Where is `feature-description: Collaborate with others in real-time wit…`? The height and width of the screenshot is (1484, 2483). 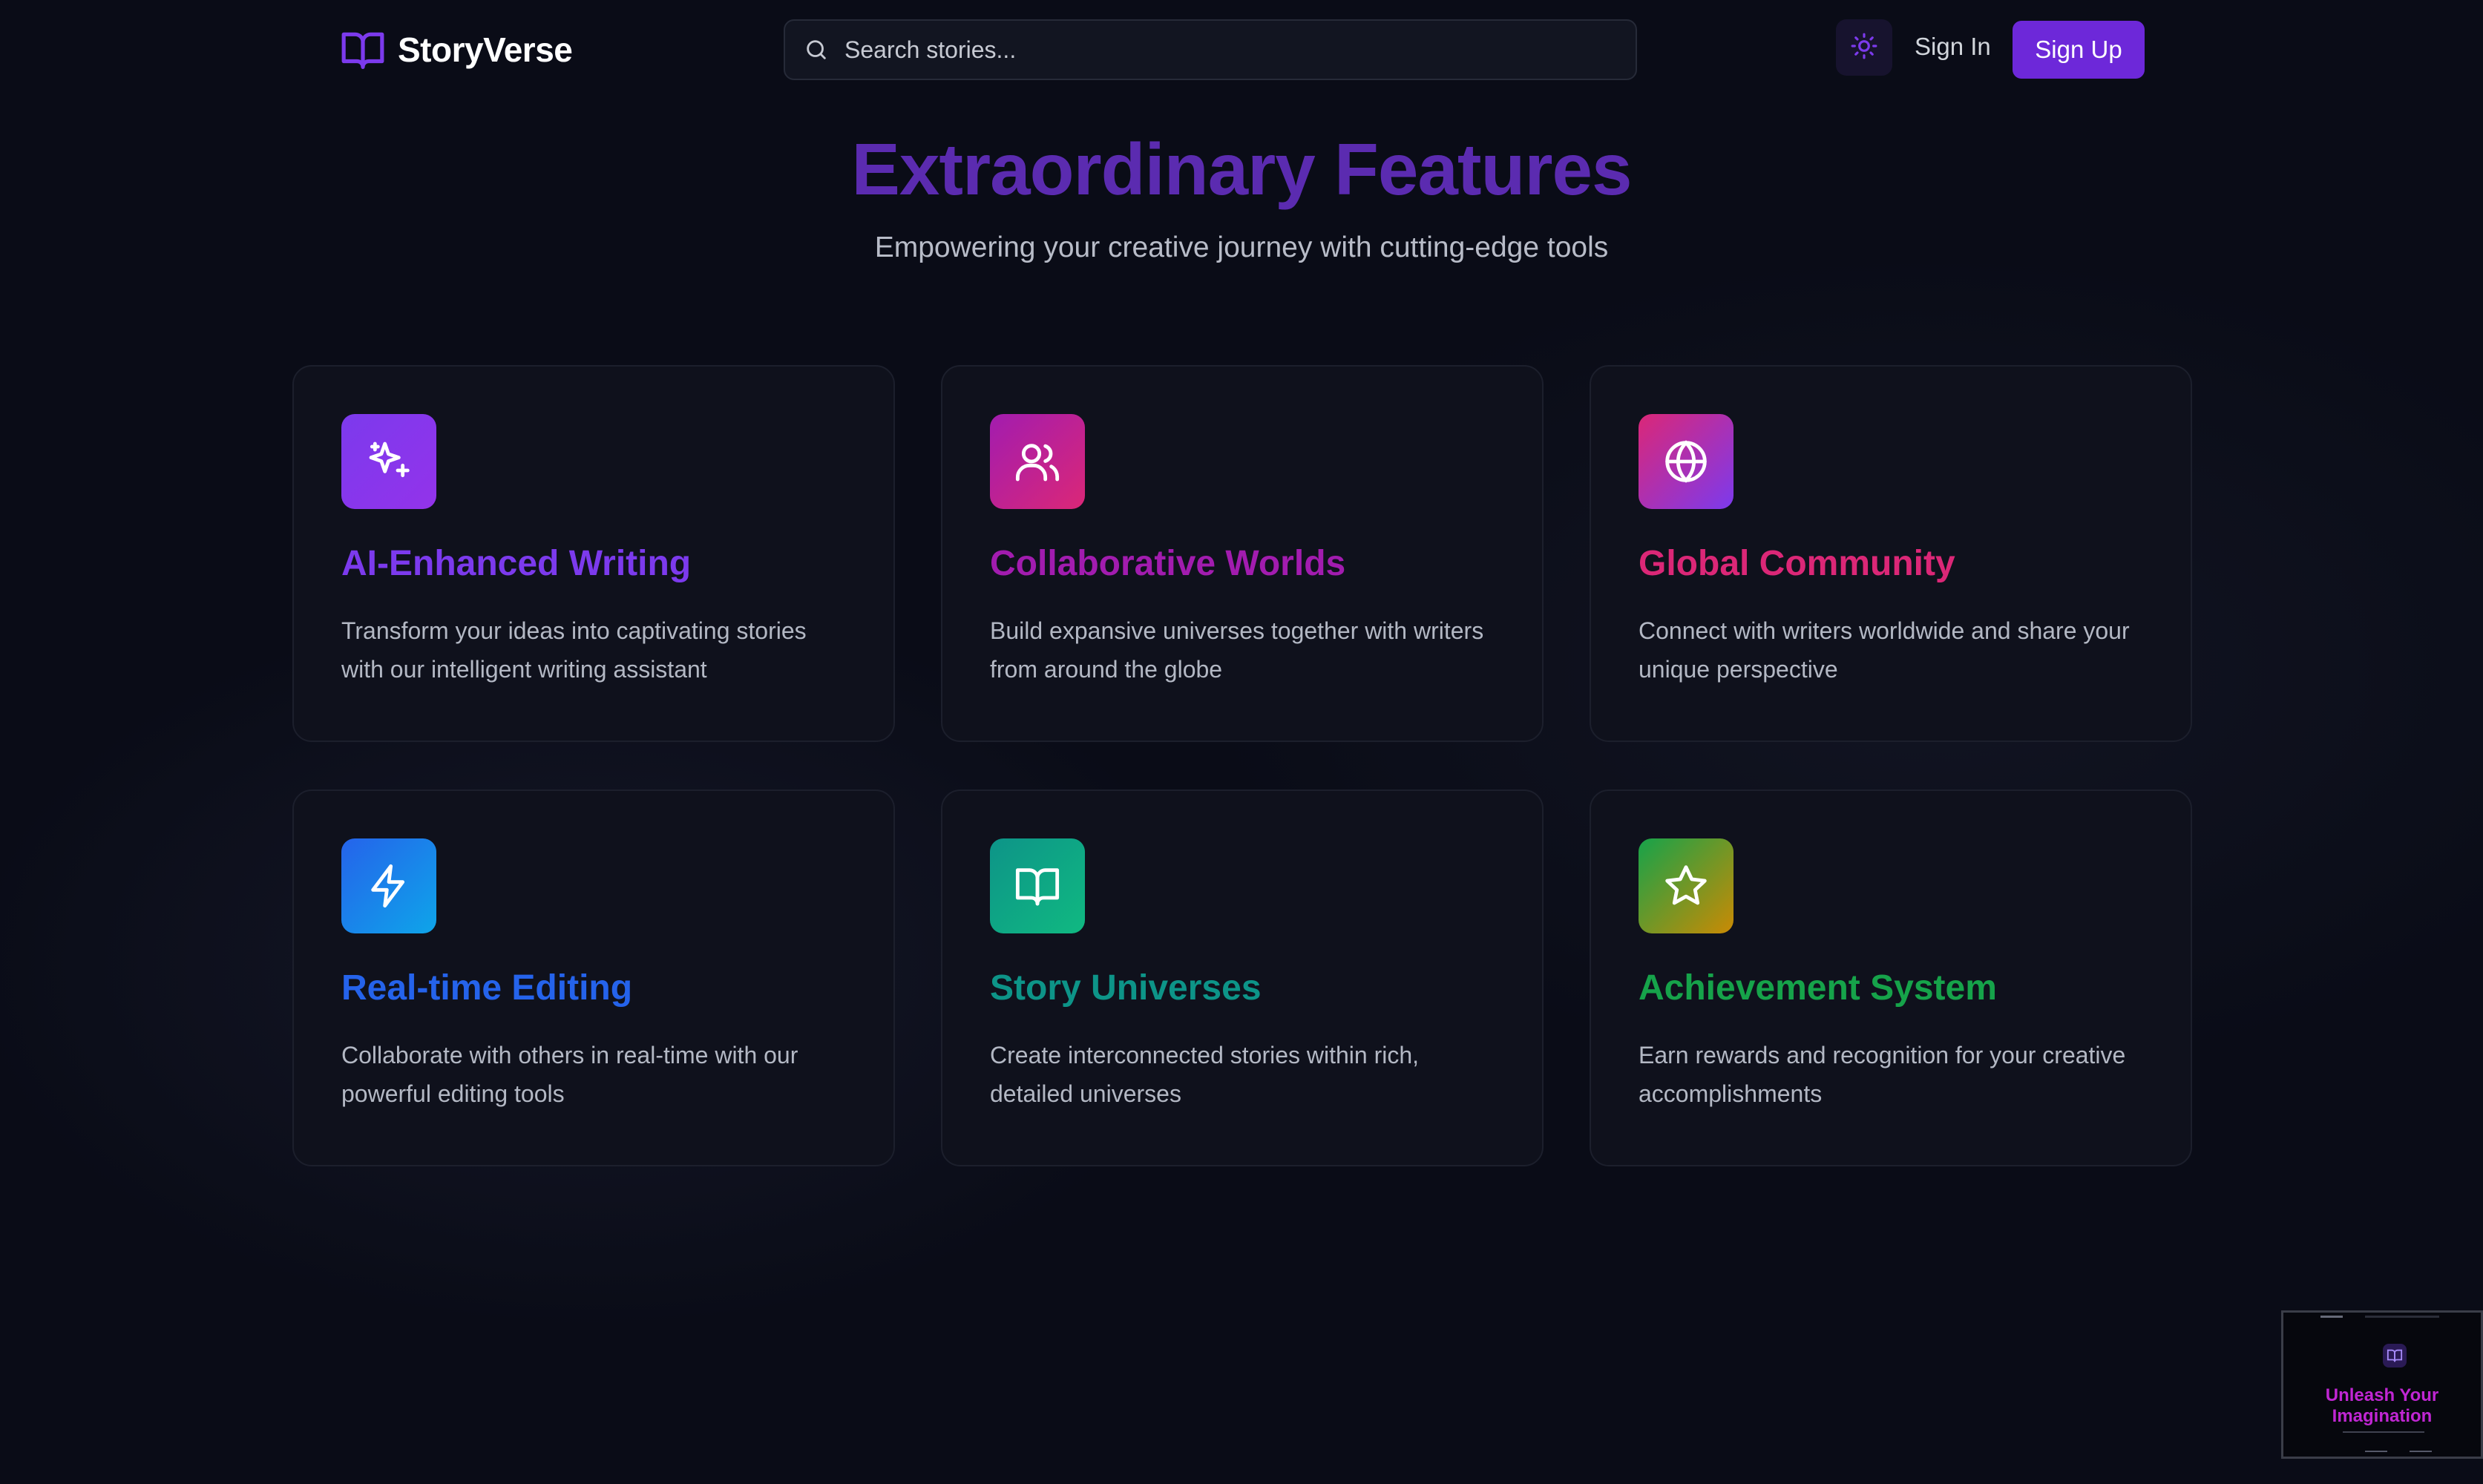 feature-description: Collaborate with others in real-time wit… is located at coordinates (569, 1074).